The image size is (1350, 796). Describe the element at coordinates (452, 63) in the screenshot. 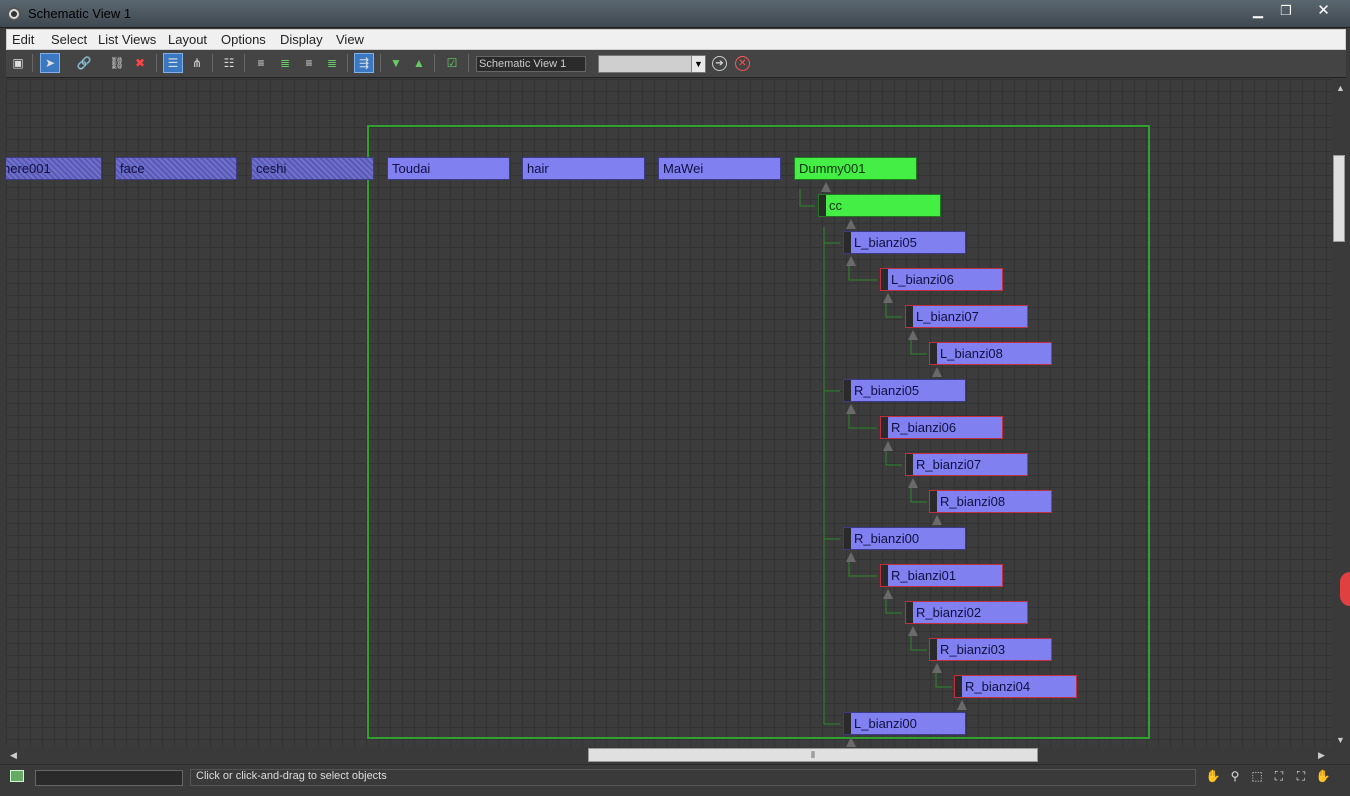

I see `preferences-icon: ☑` at that location.